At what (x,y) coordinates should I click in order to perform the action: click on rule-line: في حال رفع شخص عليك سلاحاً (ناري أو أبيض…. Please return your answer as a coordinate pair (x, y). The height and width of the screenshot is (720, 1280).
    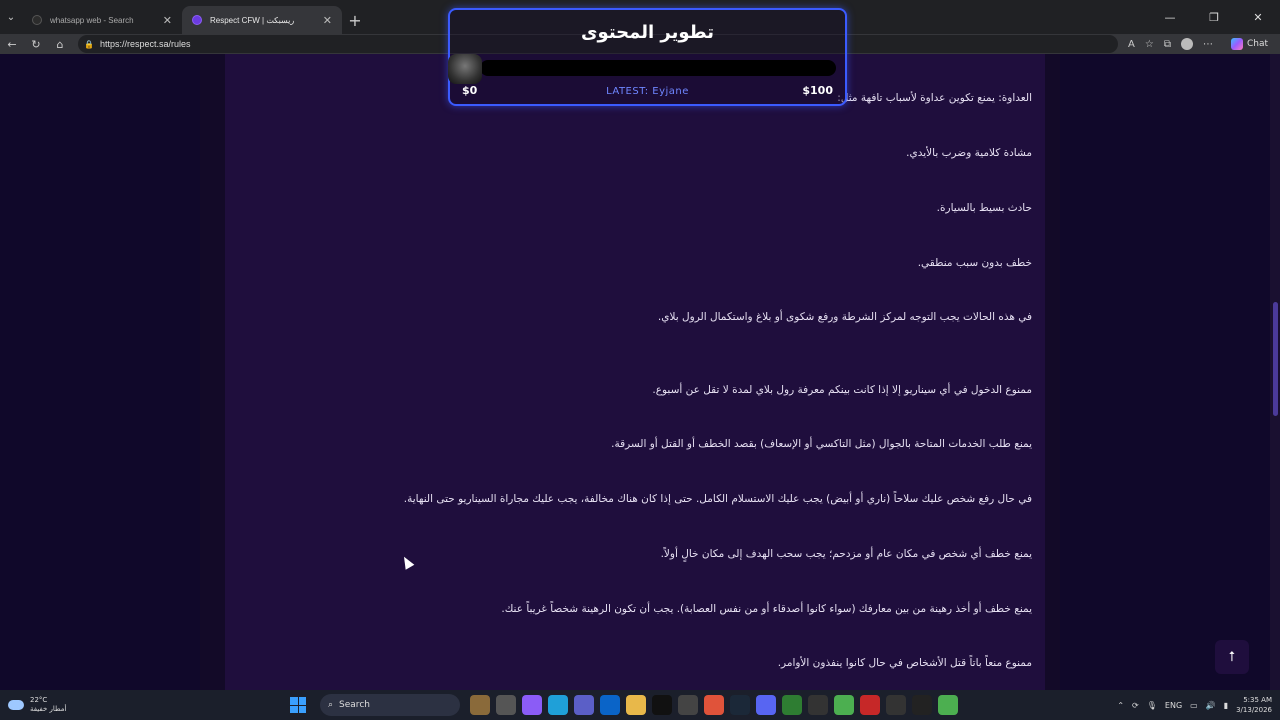
    Looking at the image, I should click on (717, 499).